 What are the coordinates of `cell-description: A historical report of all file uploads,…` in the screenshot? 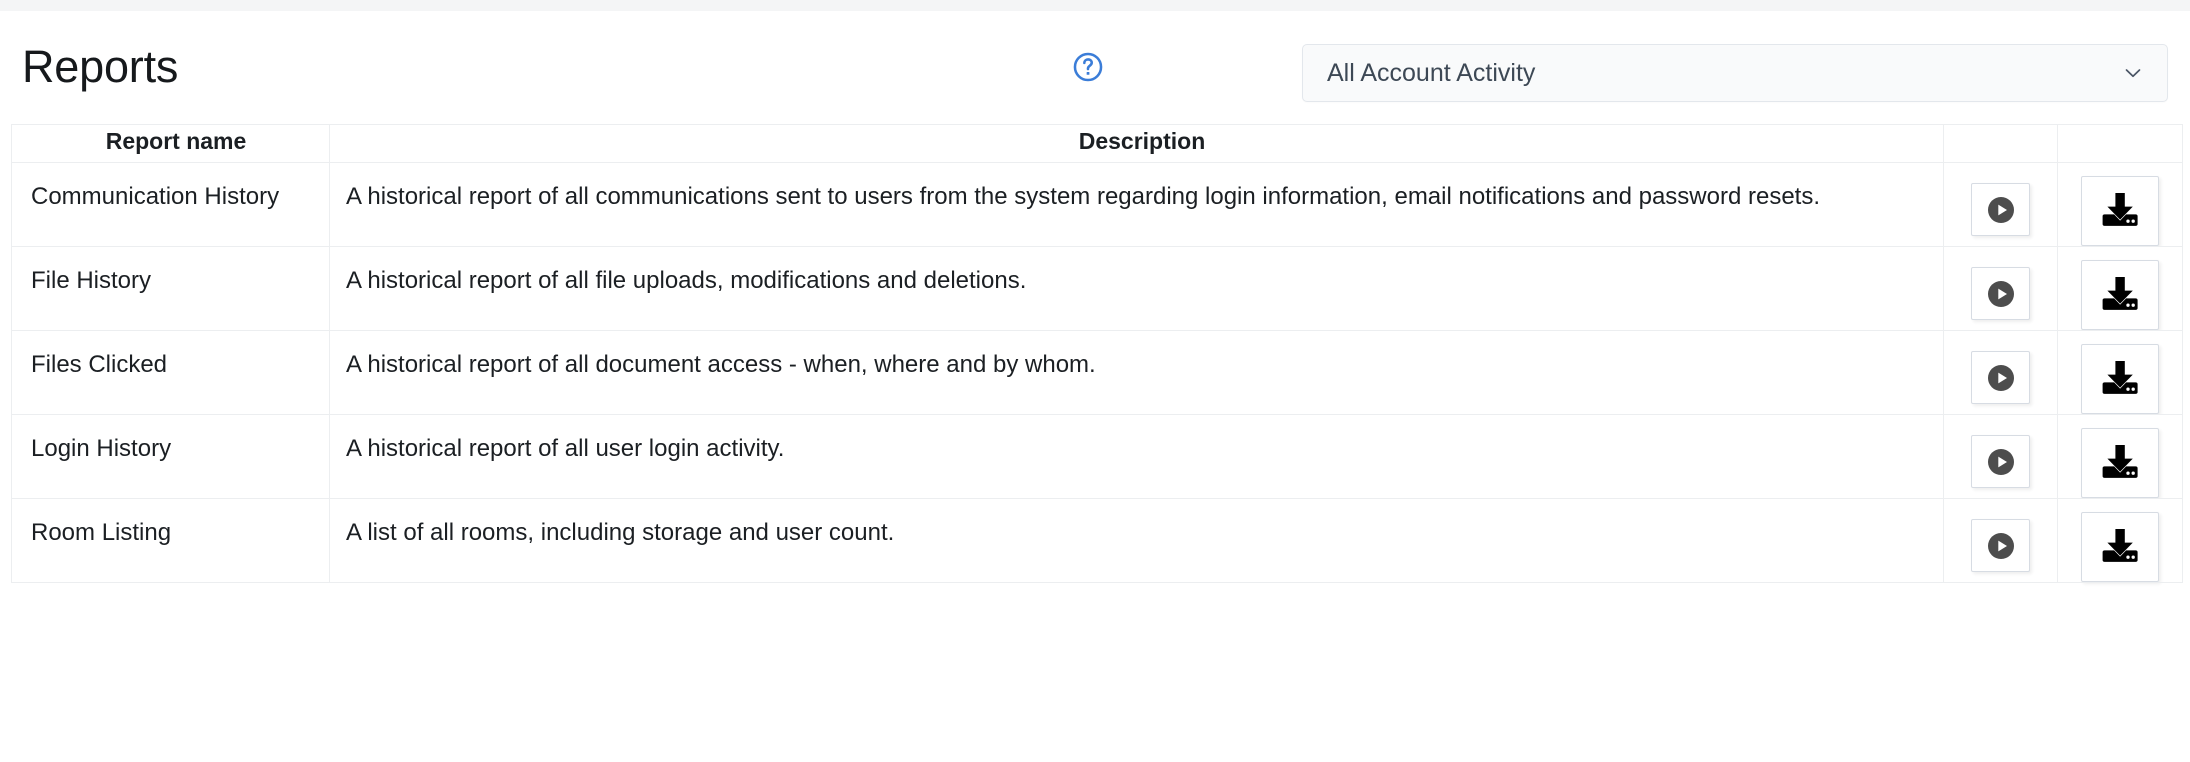 It's located at (1136, 288).